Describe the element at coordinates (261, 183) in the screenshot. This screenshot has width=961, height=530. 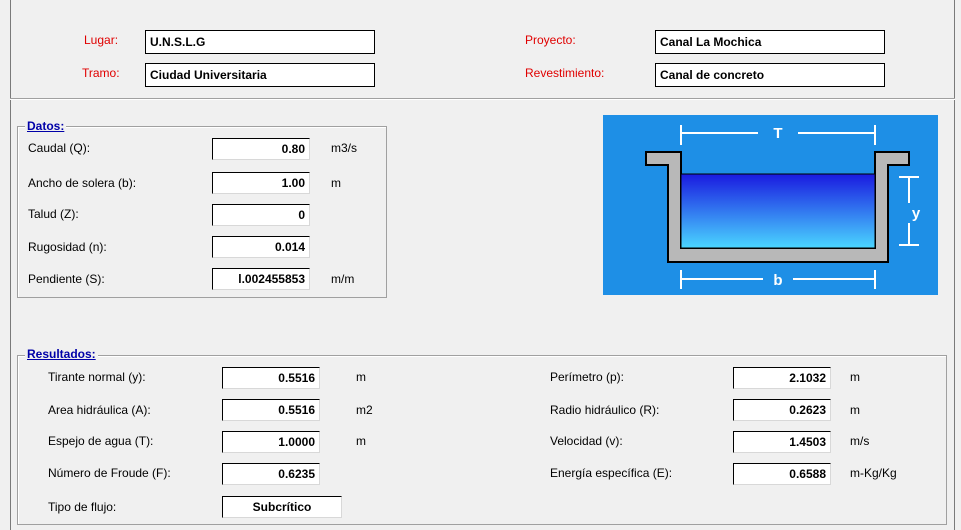
I see `ancho-input: 1.00` at that location.